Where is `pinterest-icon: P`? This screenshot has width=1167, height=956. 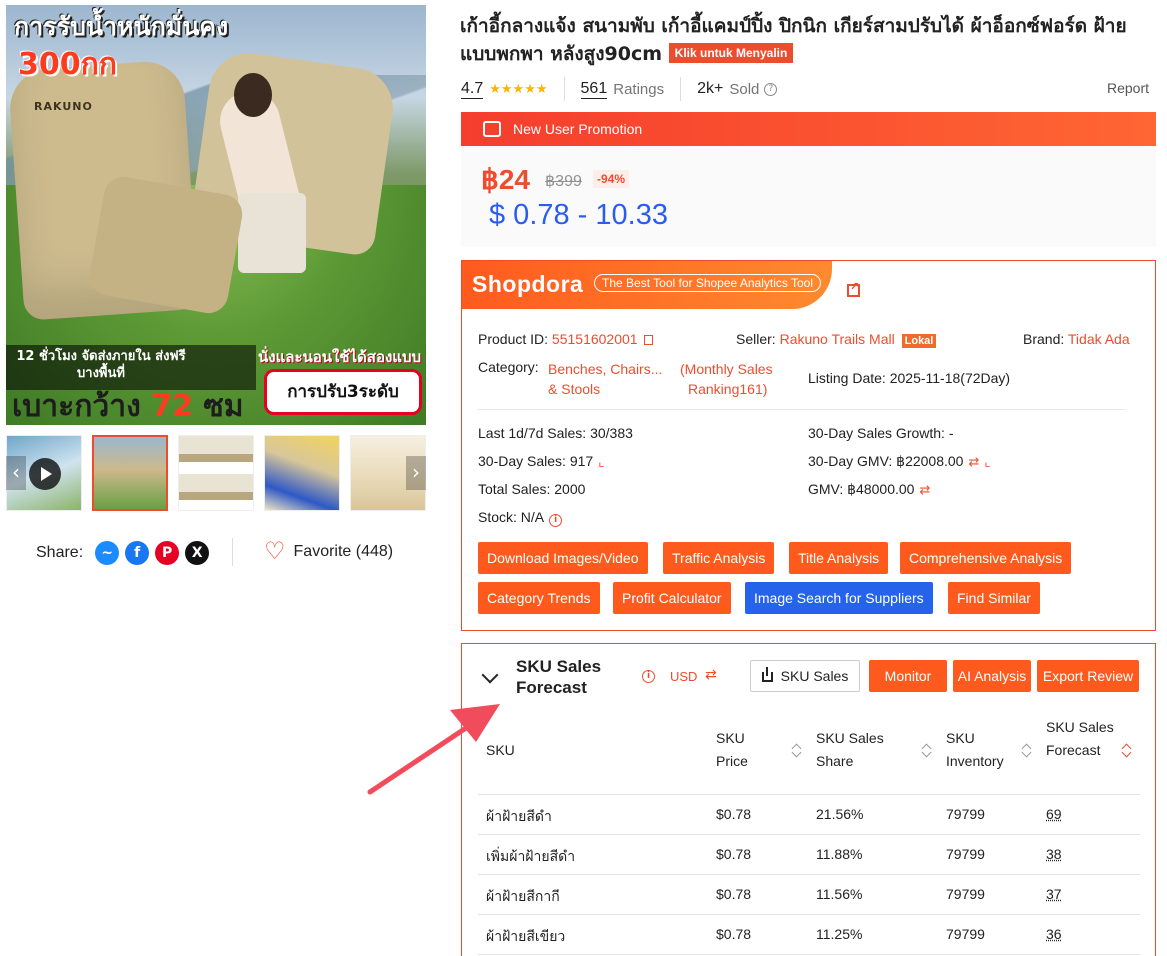 pinterest-icon: P is located at coordinates (167, 553).